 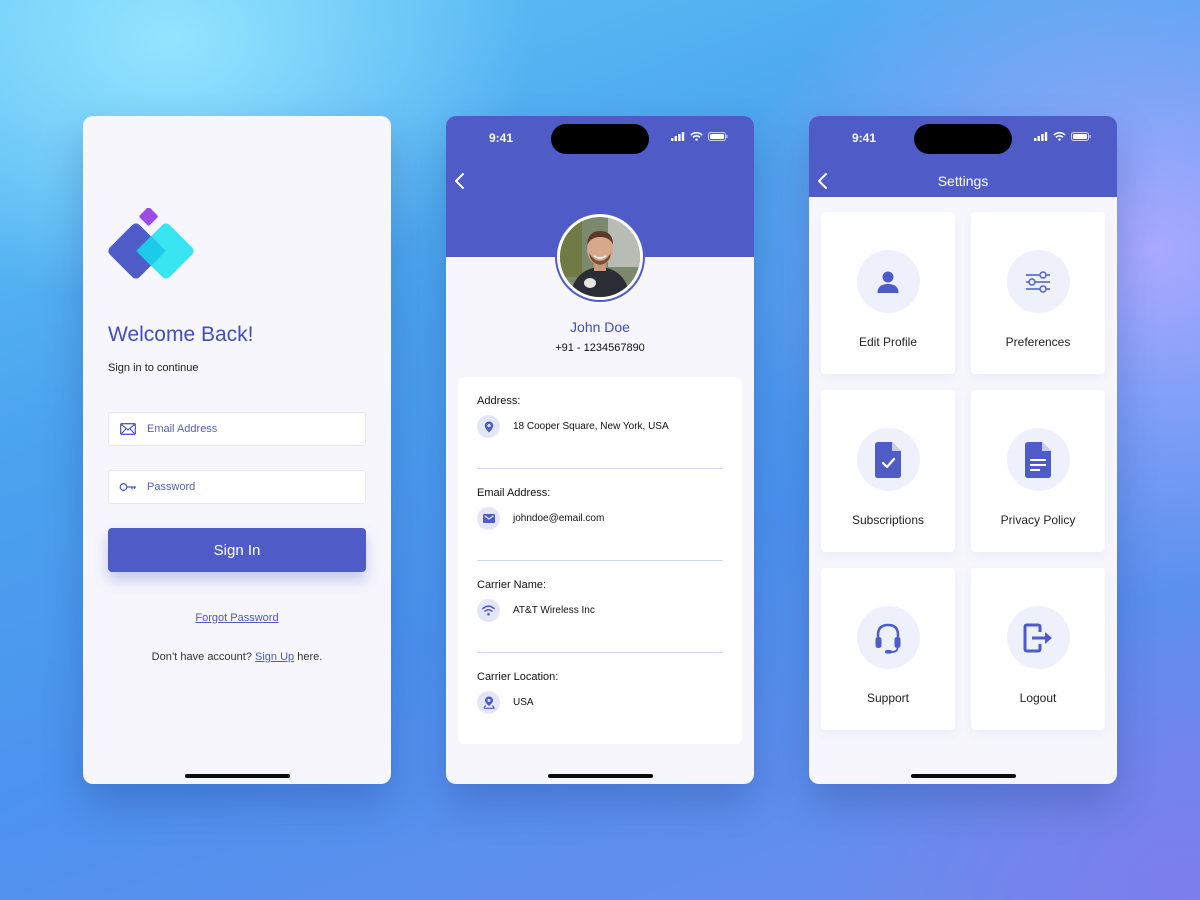 I want to click on sign-in-button: Sign In, so click(x=237, y=550).